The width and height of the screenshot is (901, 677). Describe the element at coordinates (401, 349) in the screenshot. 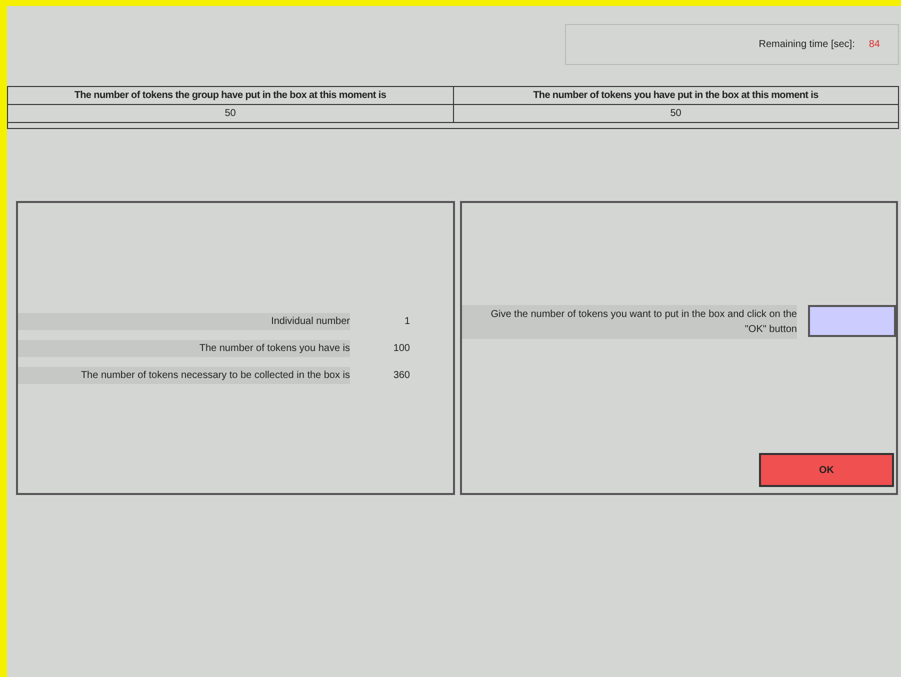

I see `info-value: 100` at that location.